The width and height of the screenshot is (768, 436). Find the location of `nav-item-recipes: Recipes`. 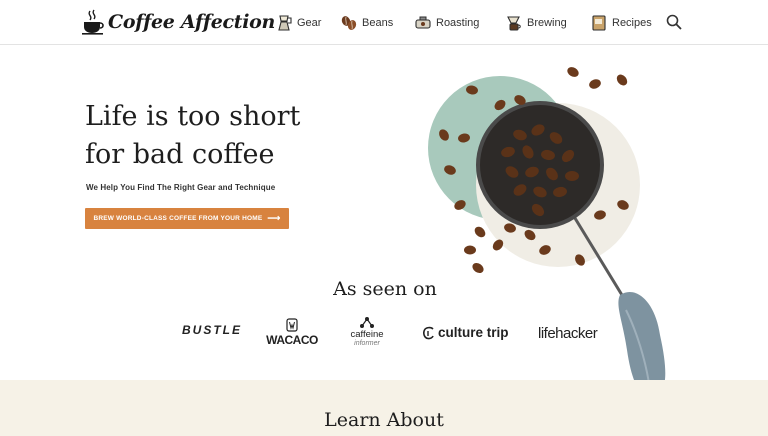

nav-item-recipes: Recipes is located at coordinates (621, 23).